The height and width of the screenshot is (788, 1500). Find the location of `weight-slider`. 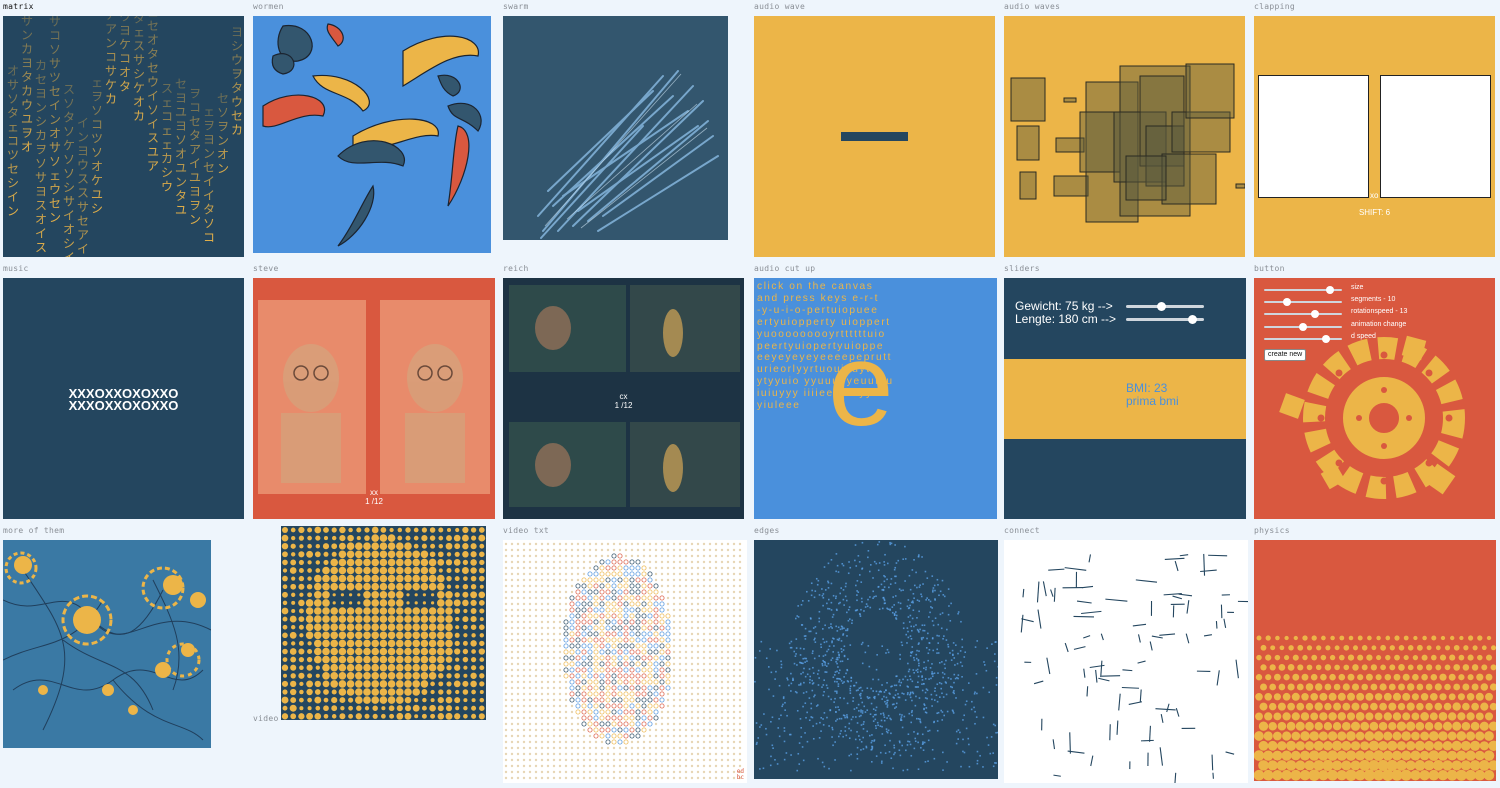

weight-slider is located at coordinates (1165, 306).